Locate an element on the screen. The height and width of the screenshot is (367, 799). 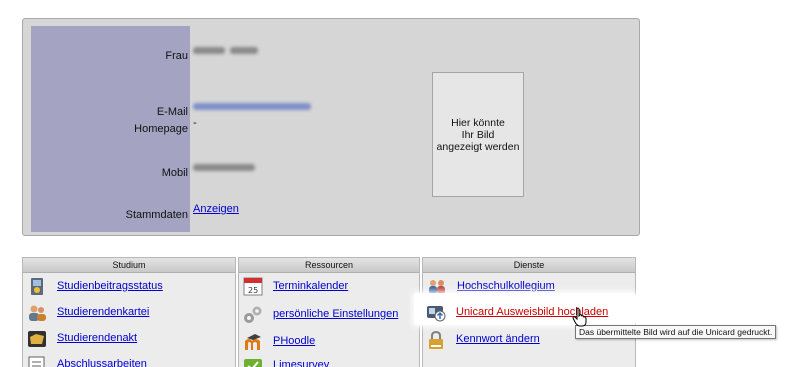
link-persoenliche-einstellungen: persönliche Einstellungen is located at coordinates (320, 314).